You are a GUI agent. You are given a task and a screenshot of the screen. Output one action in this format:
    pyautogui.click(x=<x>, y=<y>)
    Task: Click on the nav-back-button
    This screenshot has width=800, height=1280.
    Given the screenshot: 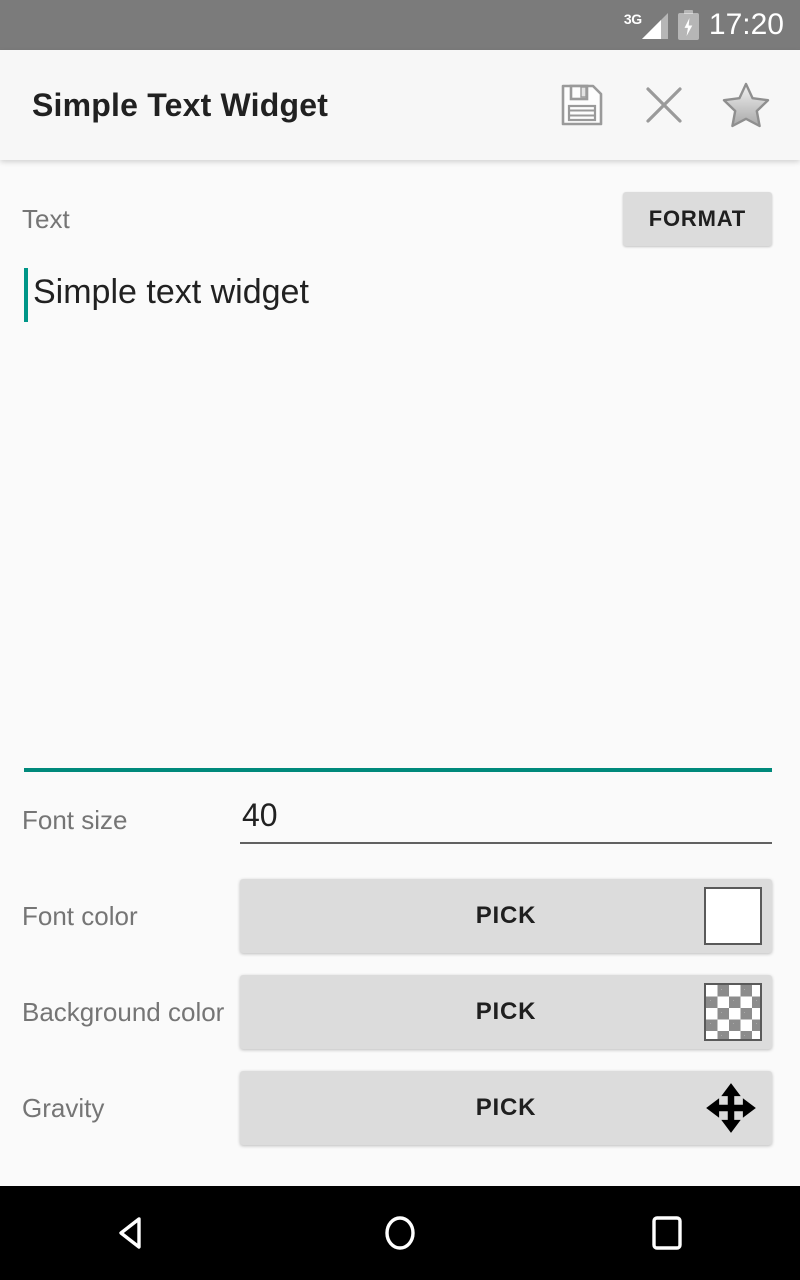 What is the action you would take?
    pyautogui.click(x=133, y=1233)
    